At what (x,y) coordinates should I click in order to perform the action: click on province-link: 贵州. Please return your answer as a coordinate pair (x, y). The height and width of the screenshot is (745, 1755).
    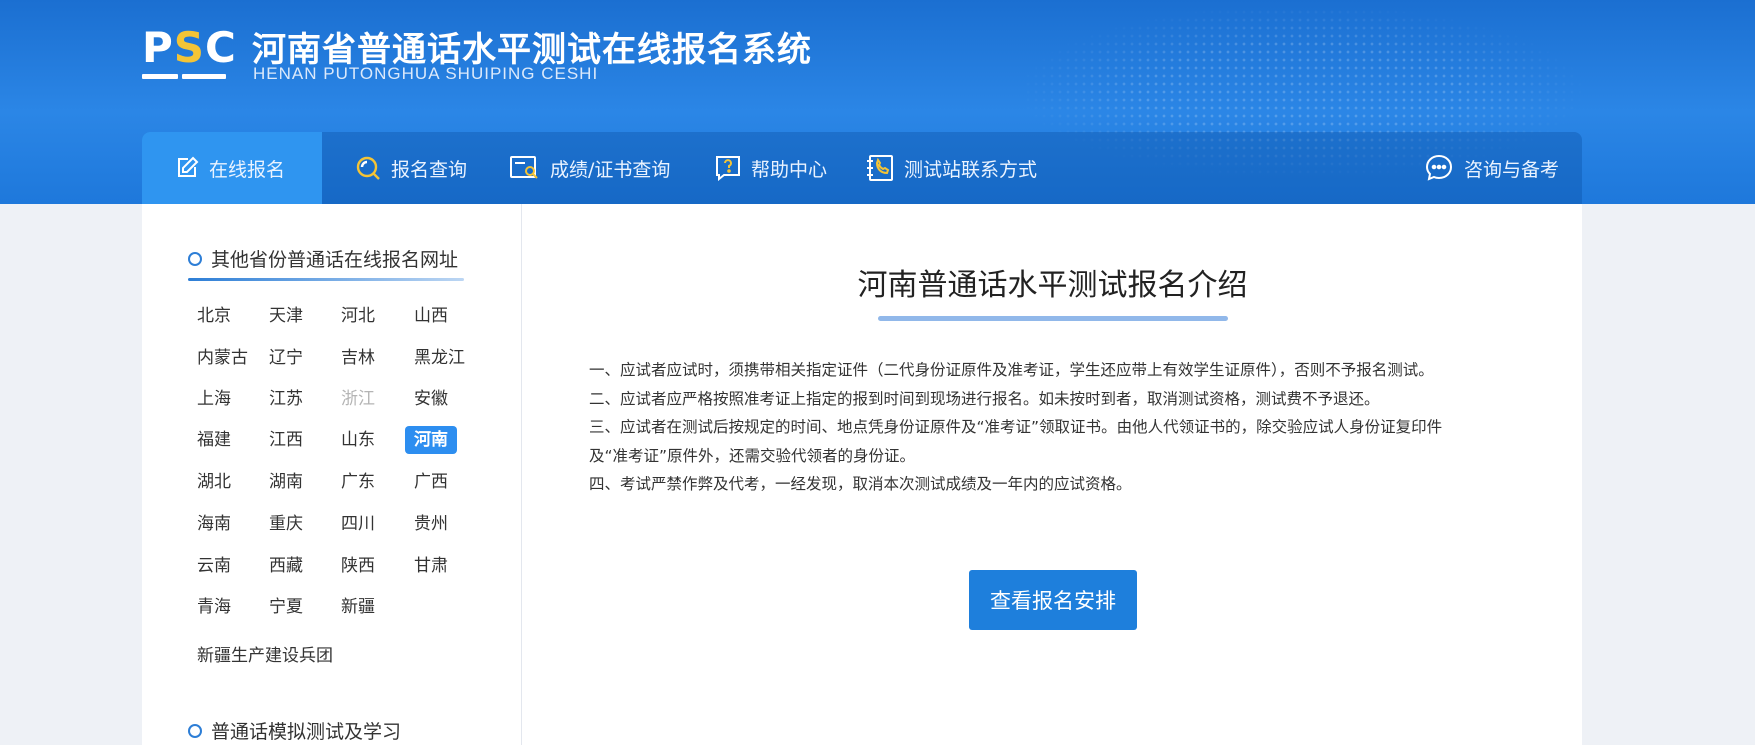
    Looking at the image, I should click on (431, 524).